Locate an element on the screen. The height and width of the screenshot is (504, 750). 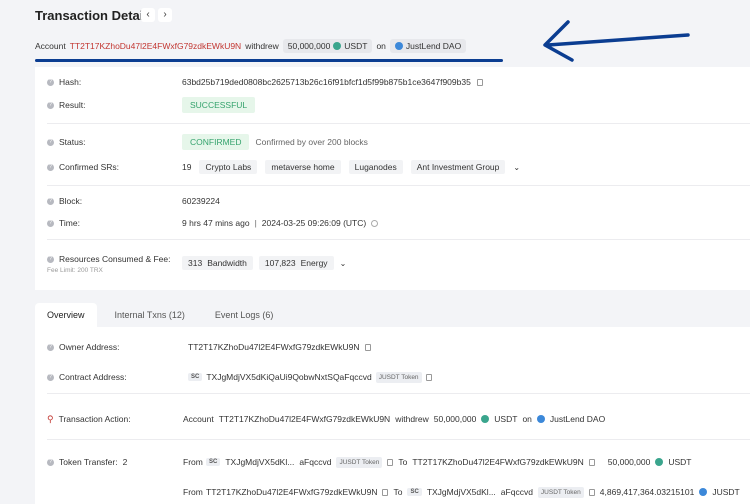
block-label: ? Block: is located at coordinates (64, 201).